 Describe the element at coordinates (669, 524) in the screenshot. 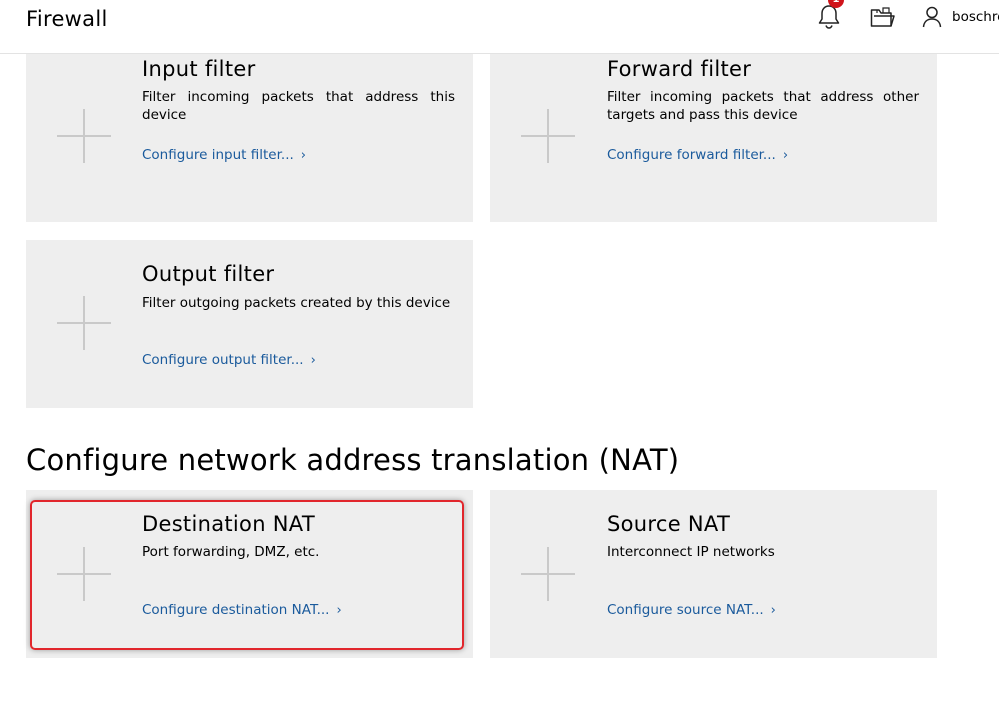

I see `card-title: Source NAT` at that location.